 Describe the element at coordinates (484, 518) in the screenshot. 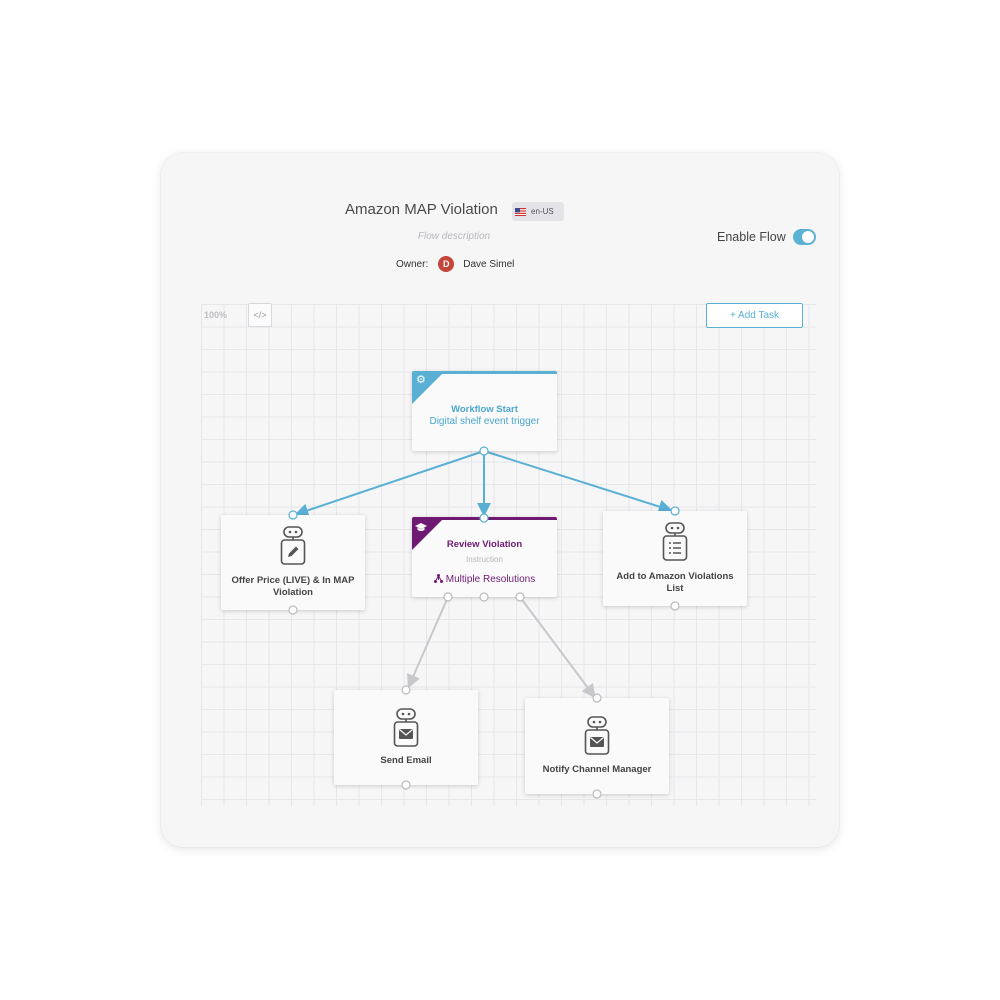

I see `port-review-input` at that location.